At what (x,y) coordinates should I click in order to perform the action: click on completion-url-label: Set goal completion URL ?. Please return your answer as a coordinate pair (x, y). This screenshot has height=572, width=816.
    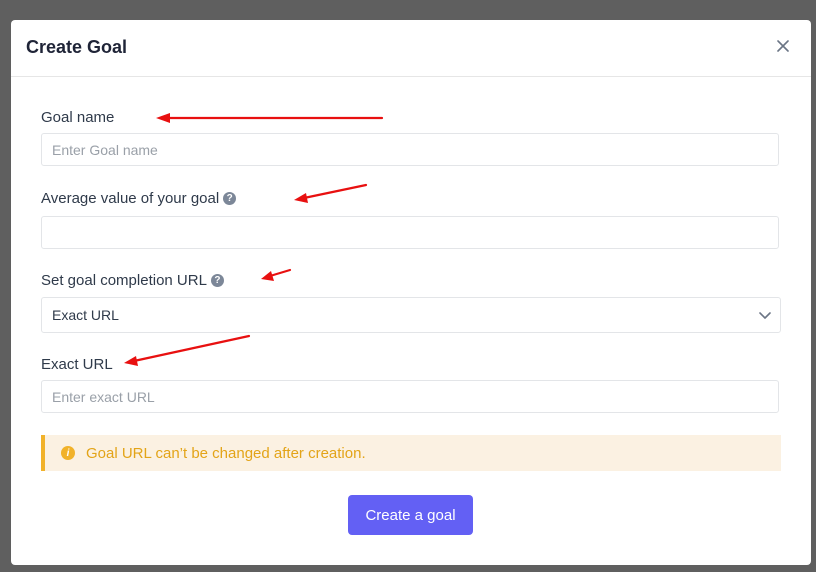
    Looking at the image, I should click on (132, 280).